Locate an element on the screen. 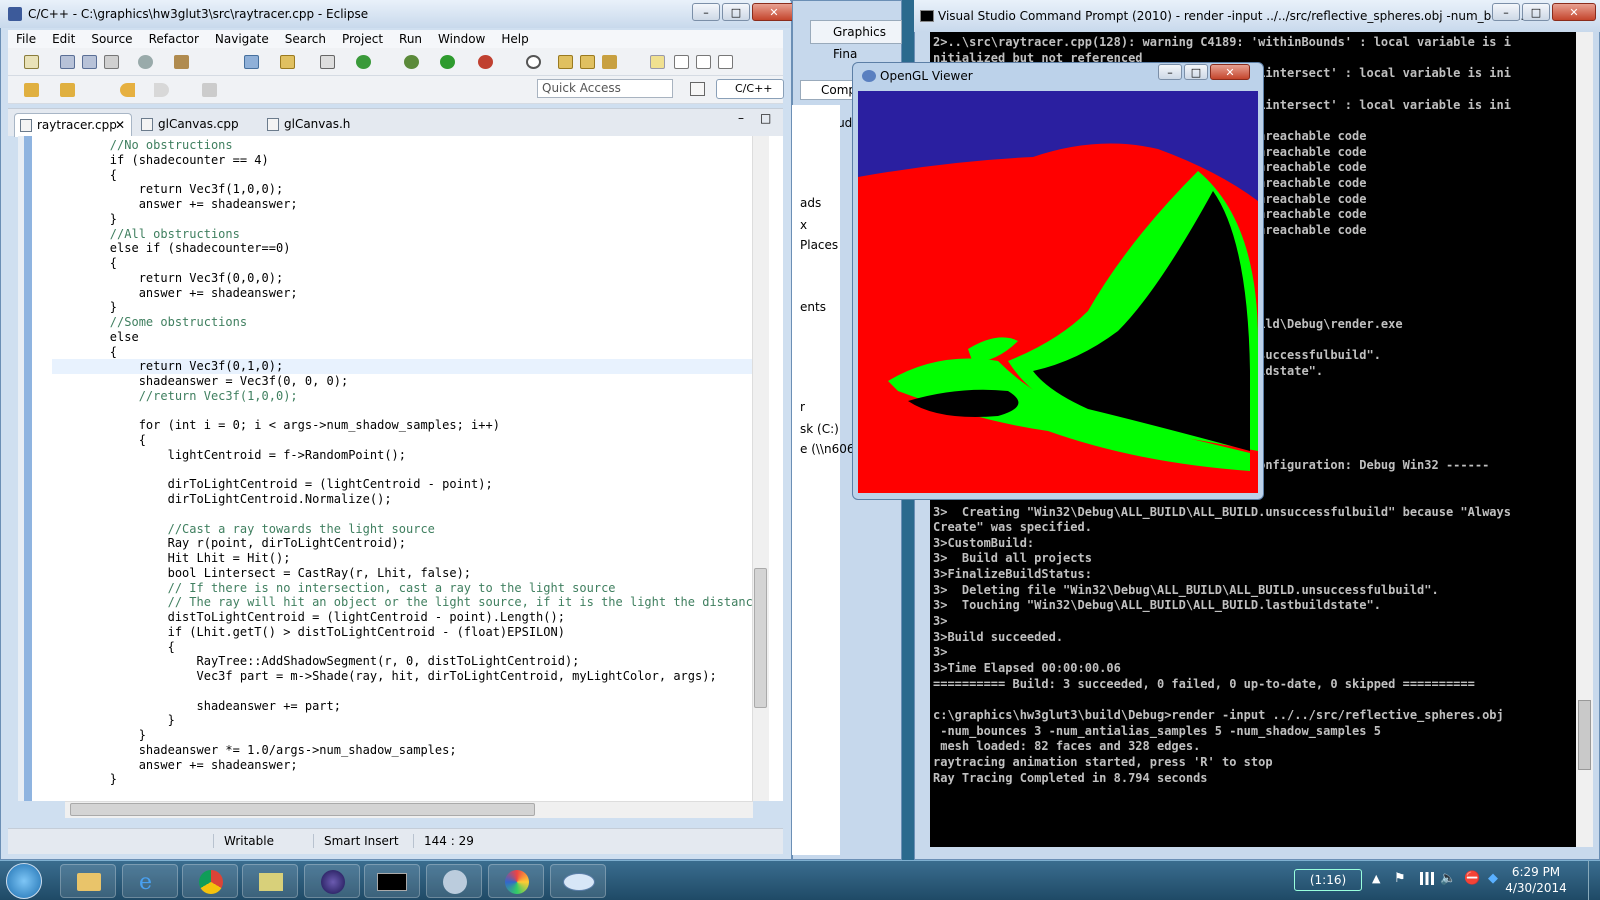 The height and width of the screenshot is (900, 1600). menu-run: Run is located at coordinates (410, 39).